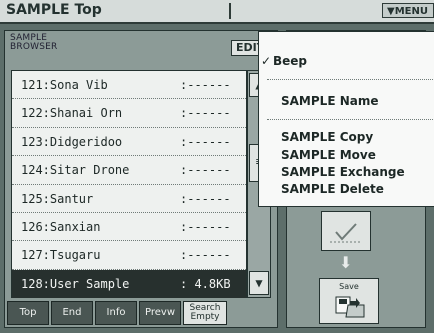  What do you see at coordinates (330, 101) in the screenshot?
I see `menu-item-label: SAMPLE Name` at bounding box center [330, 101].